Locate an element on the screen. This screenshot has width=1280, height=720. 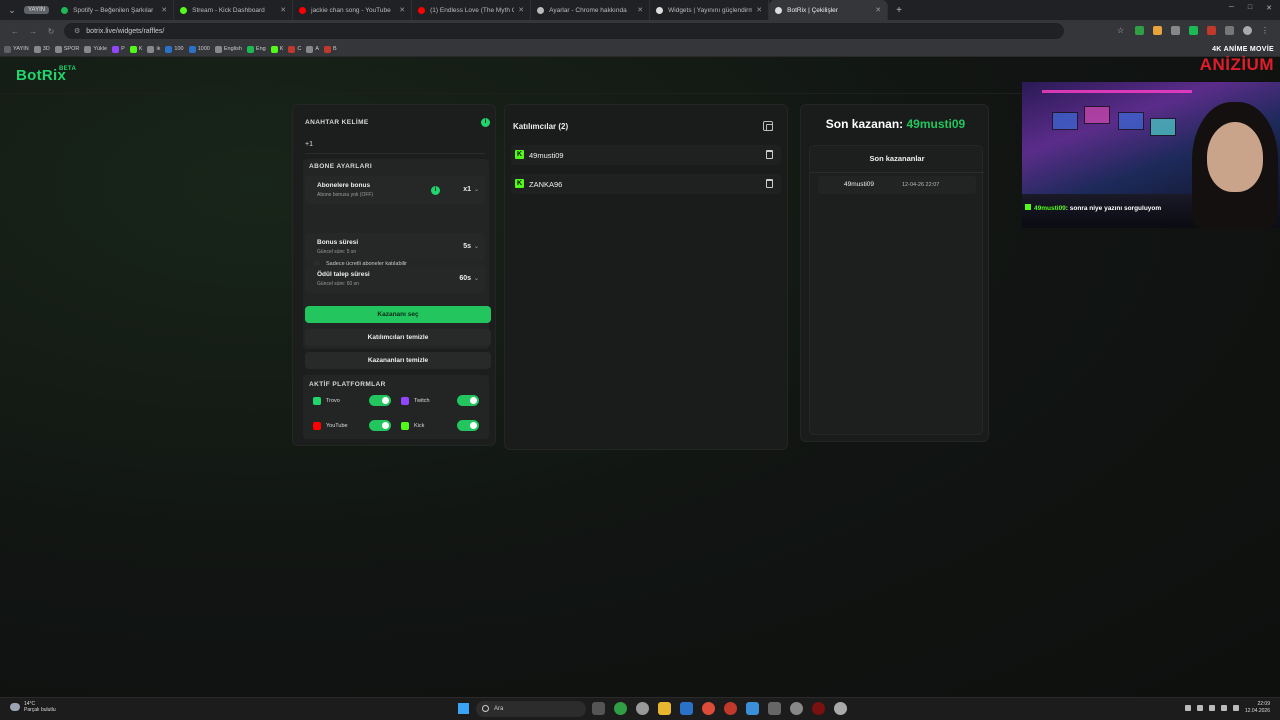
bookmark-item: C is located at coordinates (294, 49).